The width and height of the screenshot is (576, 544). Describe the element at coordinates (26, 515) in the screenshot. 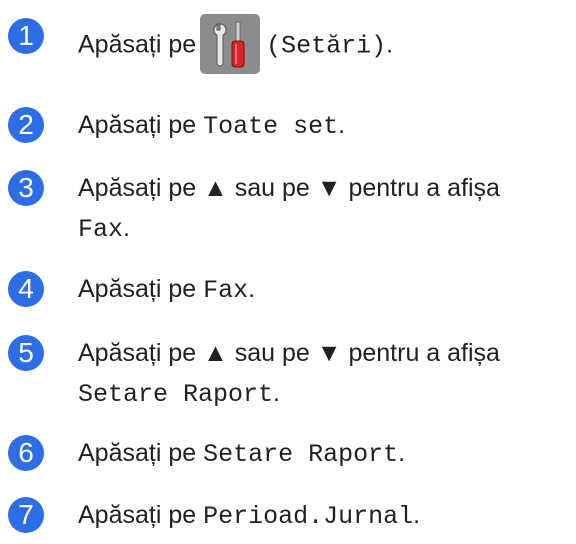

I see `step-number-badge: 7` at that location.